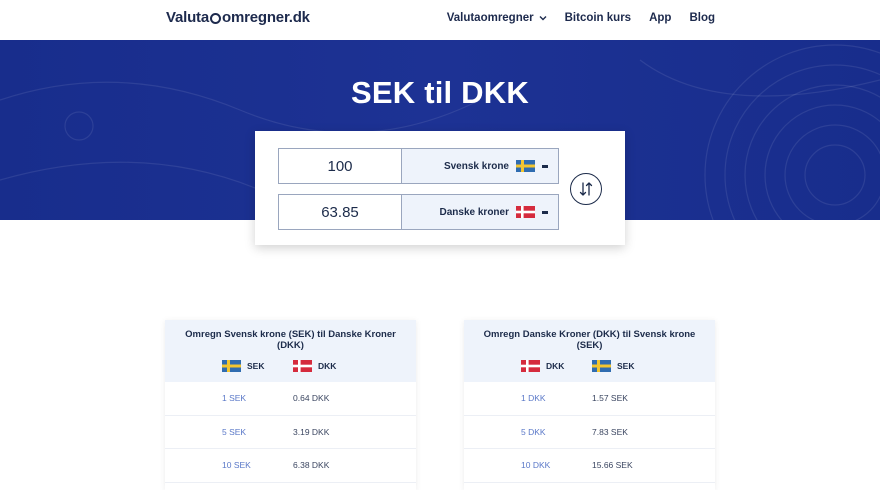 The width and height of the screenshot is (880, 490). I want to click on swap-currencies-button, so click(586, 189).